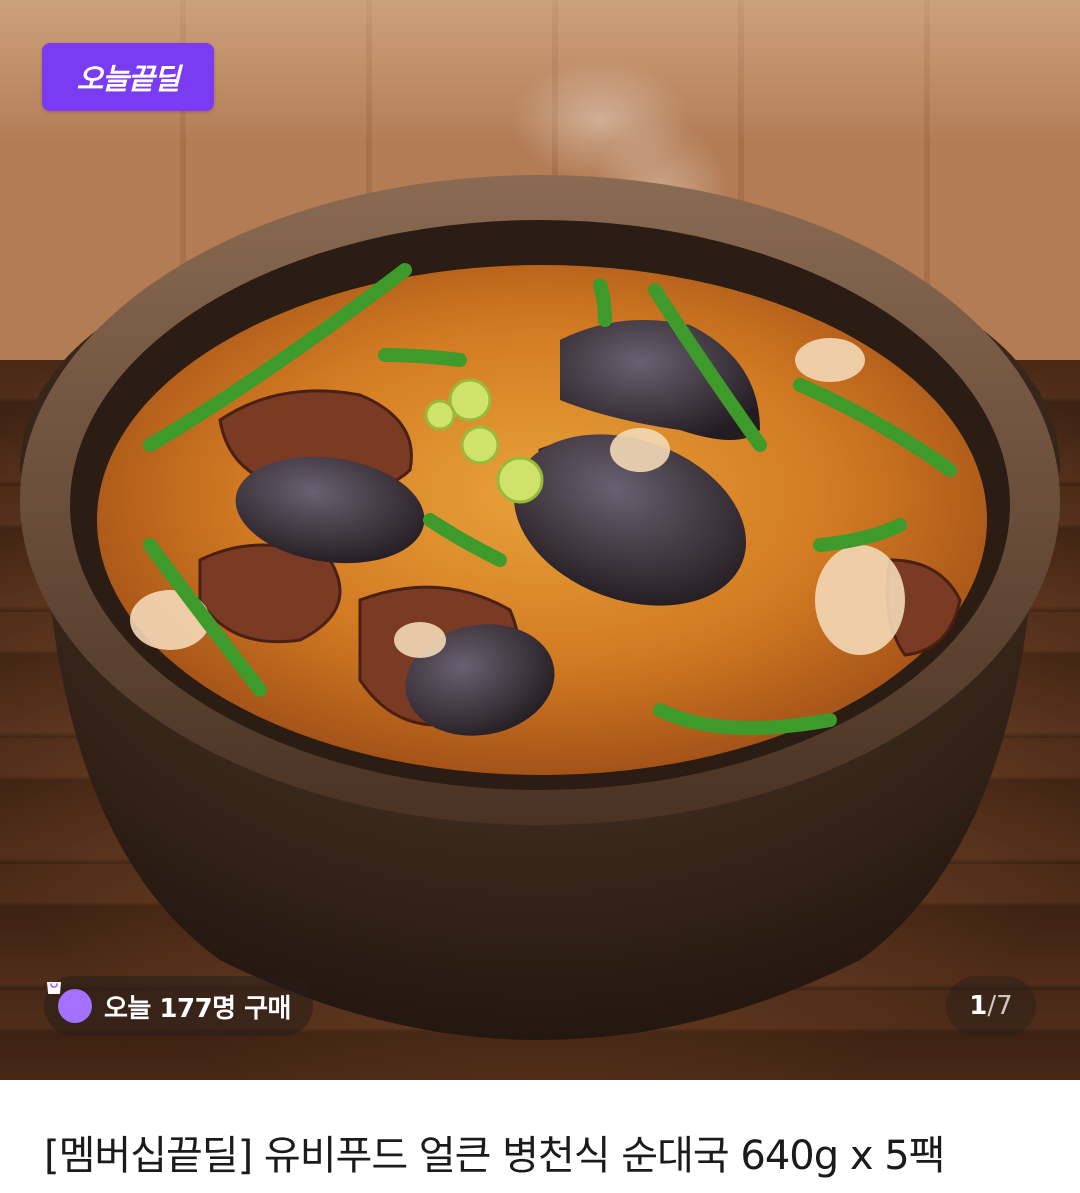 The height and width of the screenshot is (1193, 1080). What do you see at coordinates (494, 1156) in the screenshot?
I see `product-title: [멤버십끝딜] 유비푸드 얼큰 병천식 순대국 640g x 5팩` at bounding box center [494, 1156].